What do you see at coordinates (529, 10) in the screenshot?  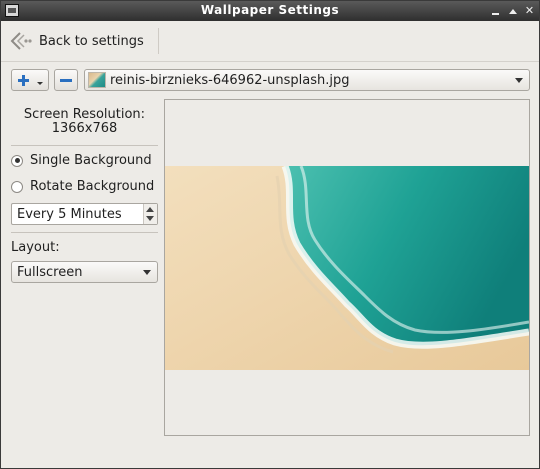 I see `close-icon: ✕` at bounding box center [529, 10].